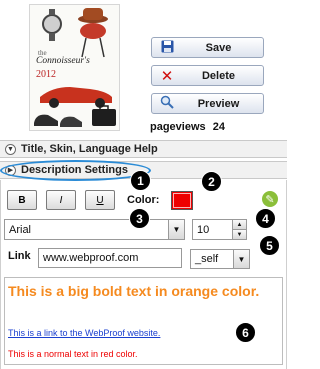 The image size is (320, 369). I want to click on preview-button: Preview, so click(207, 103).